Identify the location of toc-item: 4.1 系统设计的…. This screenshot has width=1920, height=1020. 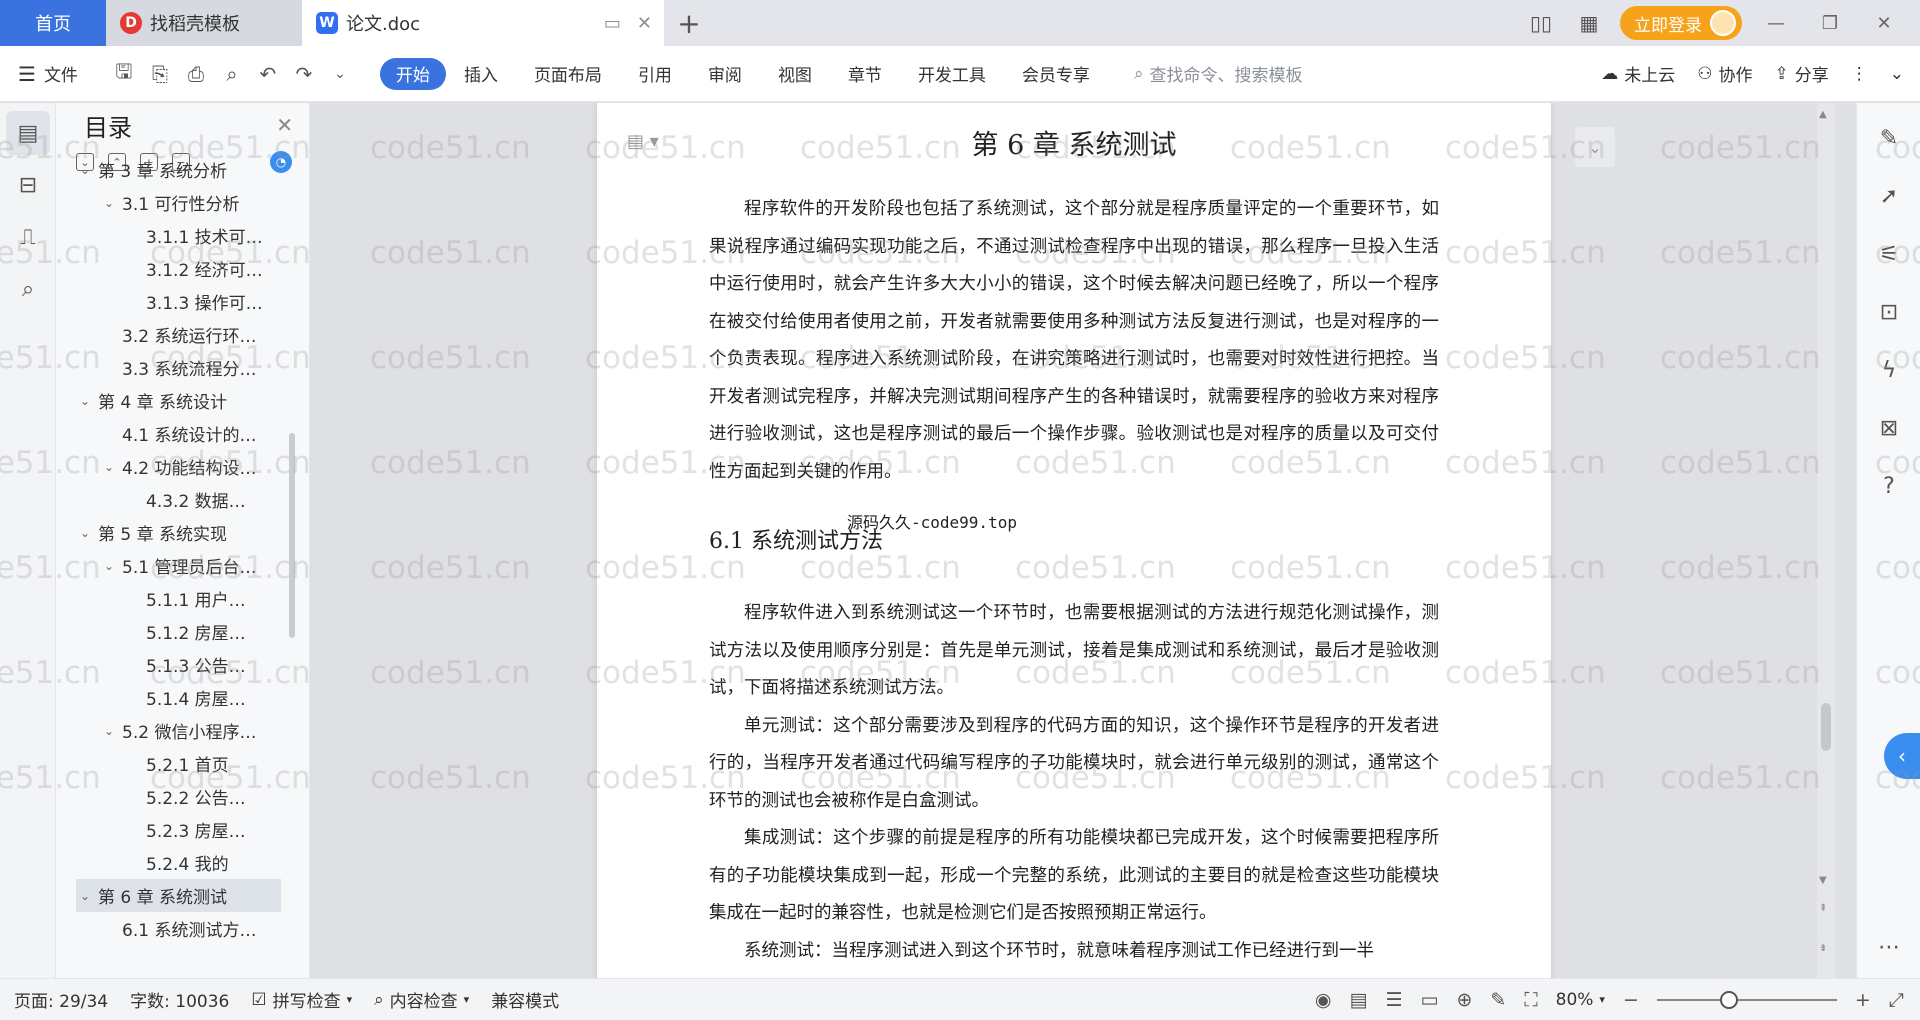
(182, 433).